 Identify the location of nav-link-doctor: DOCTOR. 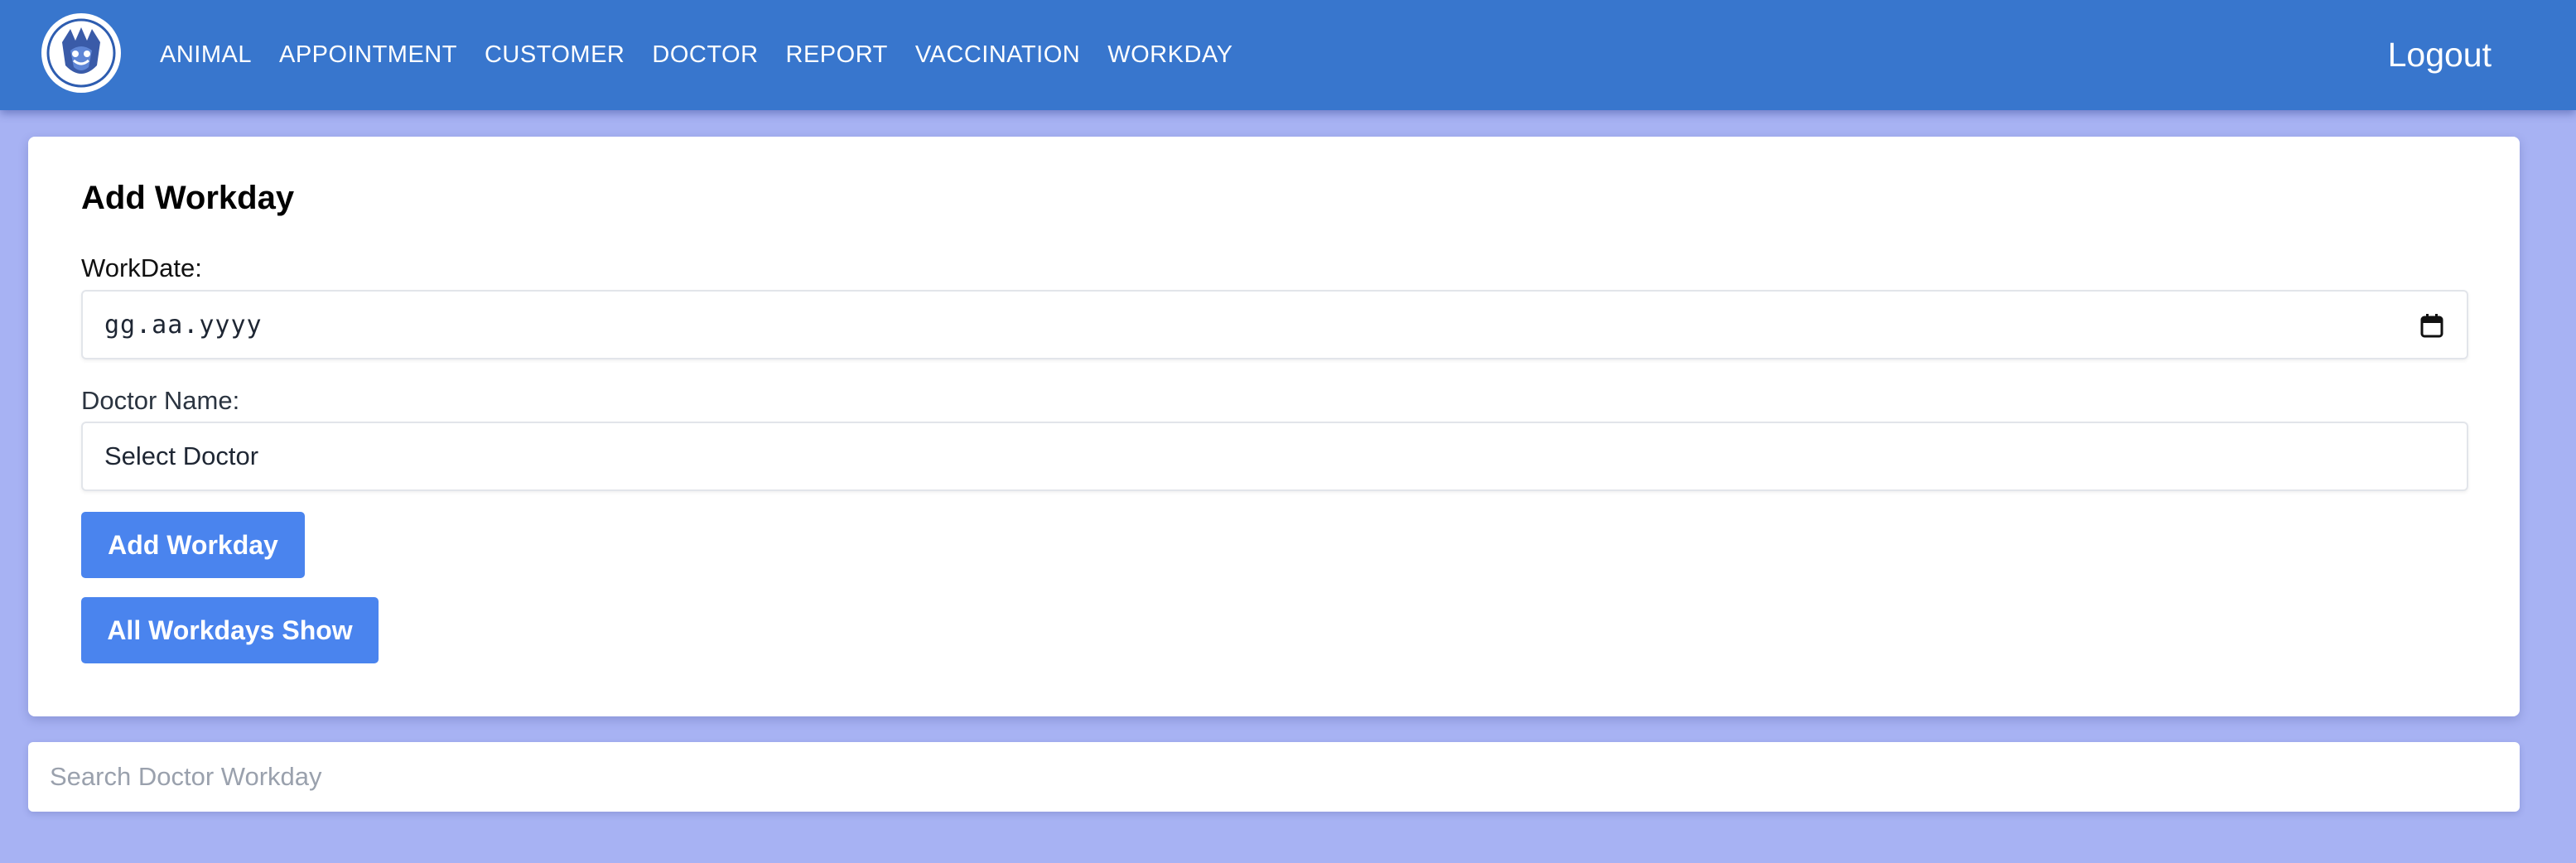
(705, 55).